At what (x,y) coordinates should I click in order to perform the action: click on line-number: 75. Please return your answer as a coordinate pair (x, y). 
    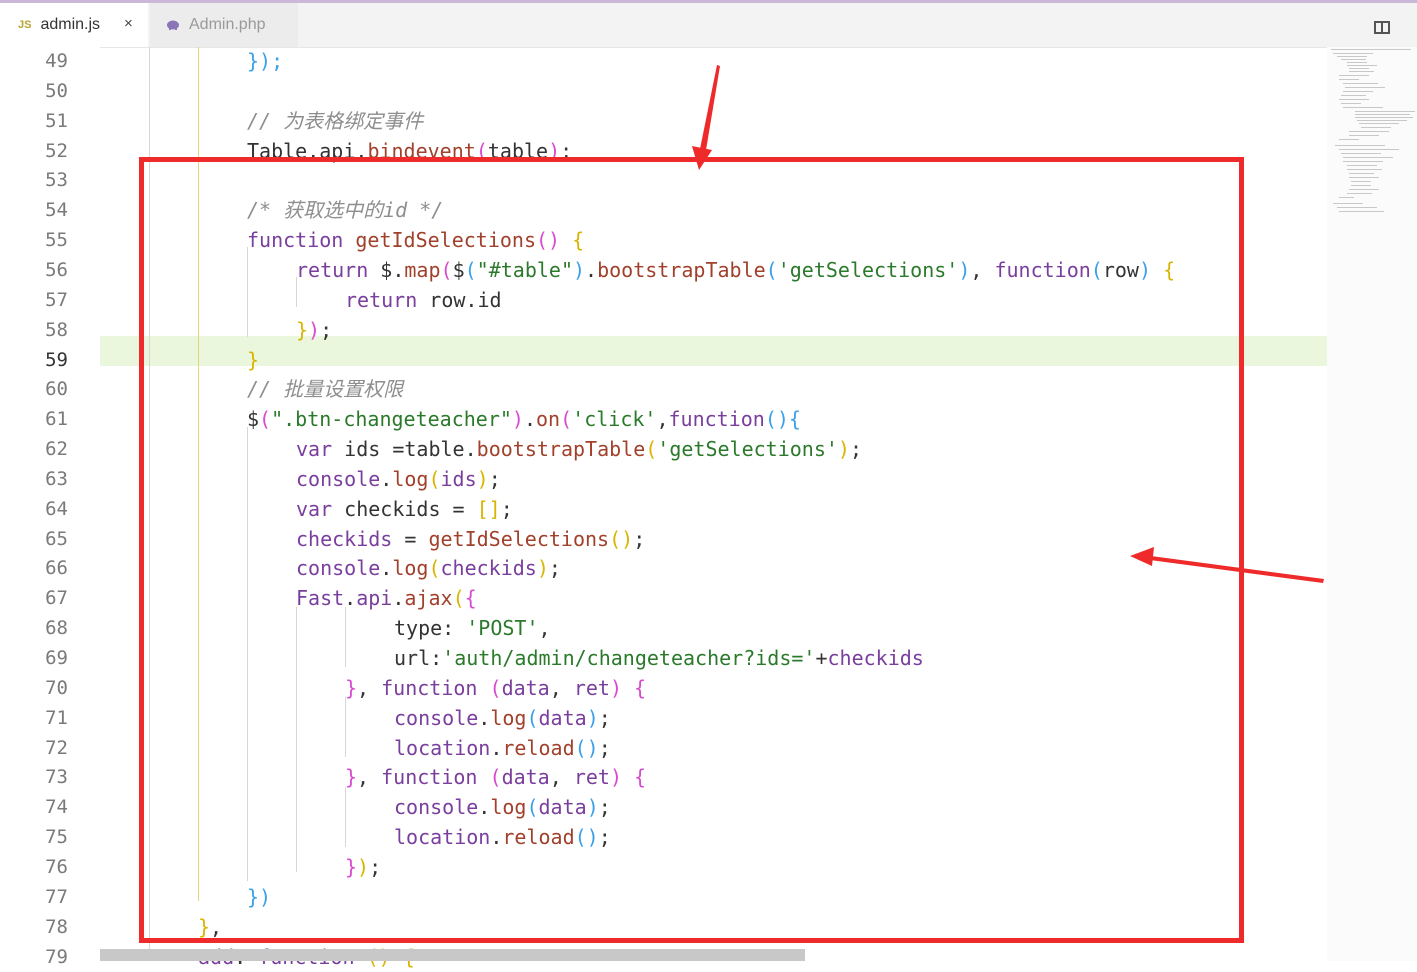
    Looking at the image, I should click on (56, 837).